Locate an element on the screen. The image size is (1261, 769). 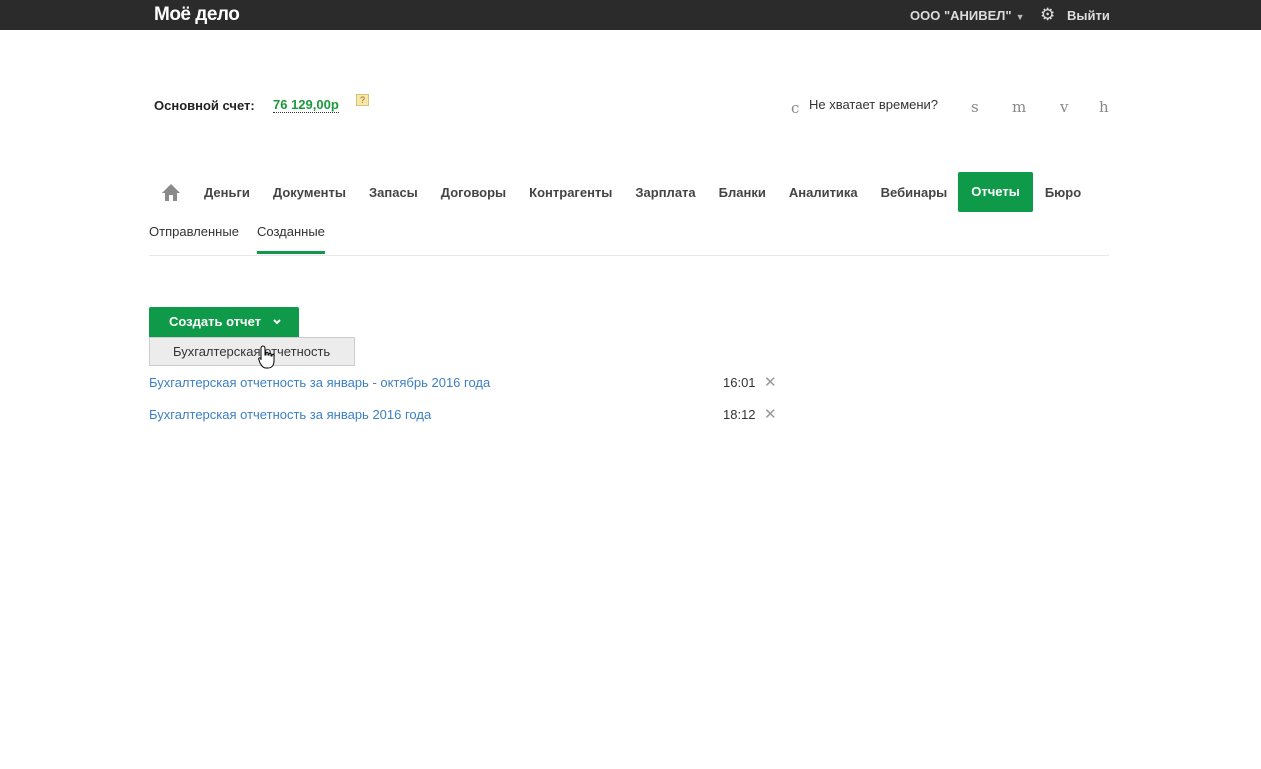
report-time: 18:12 is located at coordinates (739, 414).